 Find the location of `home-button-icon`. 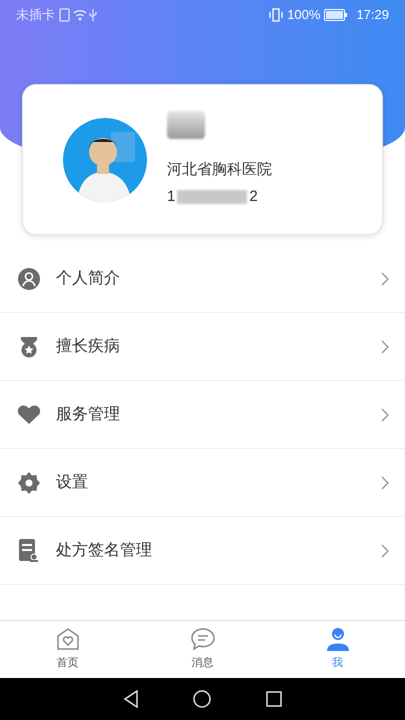

home-button-icon is located at coordinates (202, 699).